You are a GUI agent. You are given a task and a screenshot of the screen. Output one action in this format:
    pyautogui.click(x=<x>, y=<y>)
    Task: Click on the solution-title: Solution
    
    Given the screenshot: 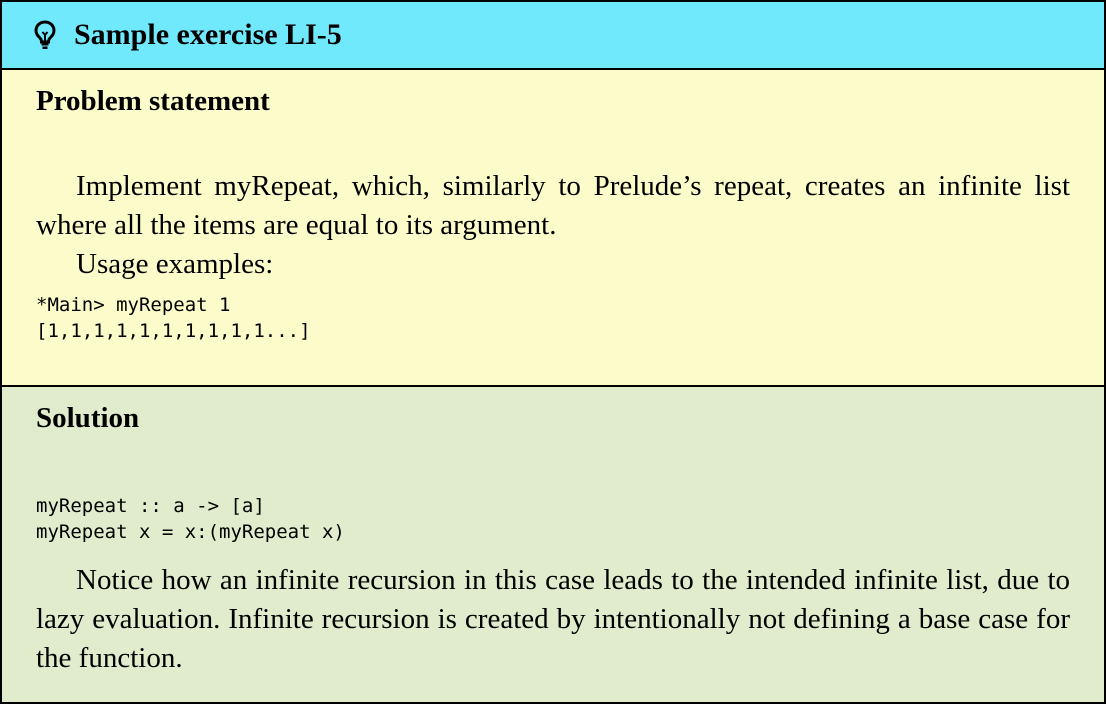 What is the action you would take?
    pyautogui.click(x=88, y=418)
    